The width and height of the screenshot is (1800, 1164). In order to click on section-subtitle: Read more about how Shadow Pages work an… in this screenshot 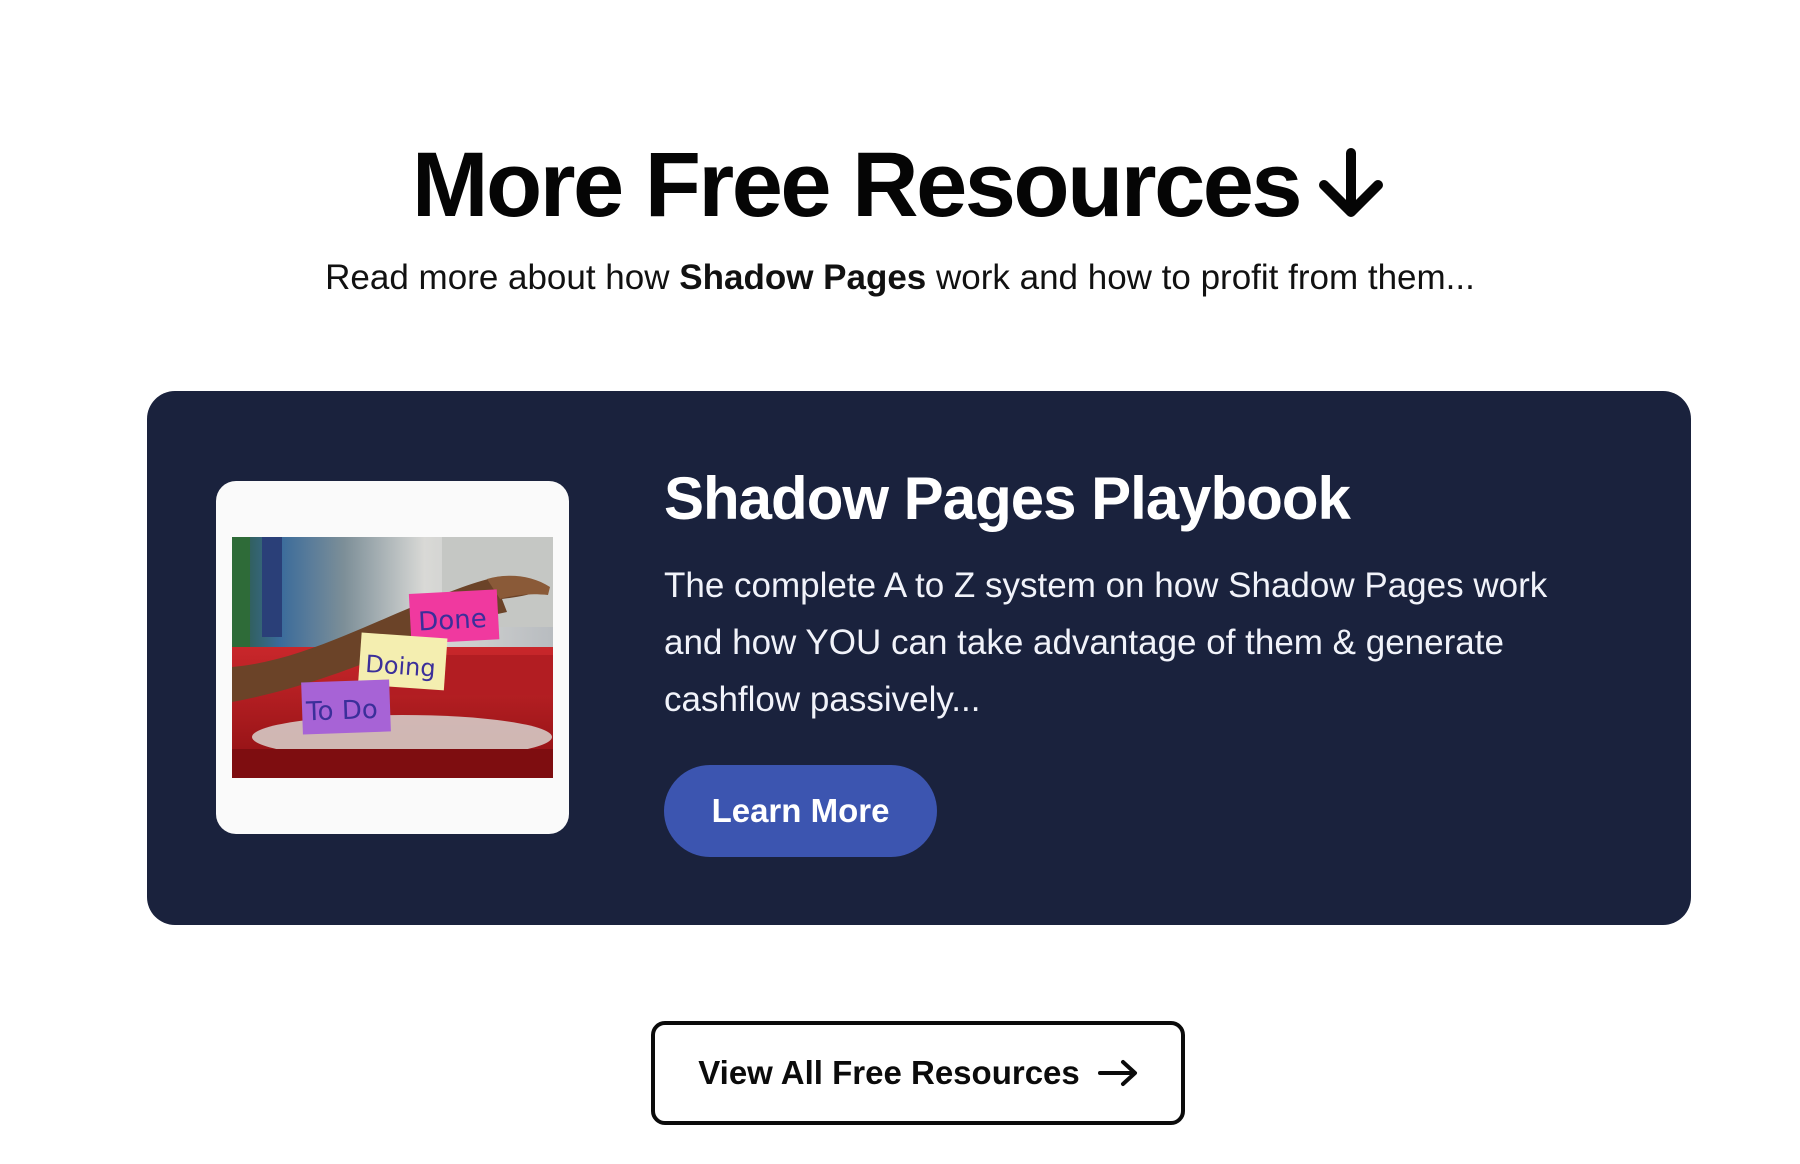, I will do `click(900, 278)`.